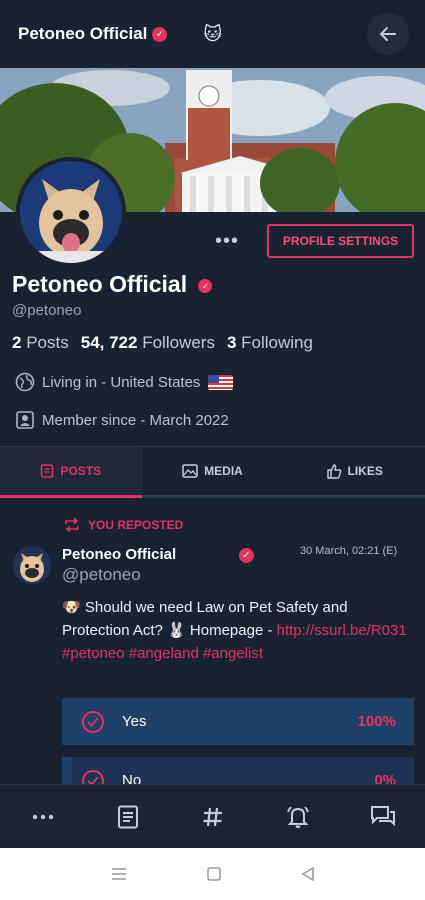  What do you see at coordinates (40, 343) in the screenshot?
I see `posts-stat: 2 Posts` at bounding box center [40, 343].